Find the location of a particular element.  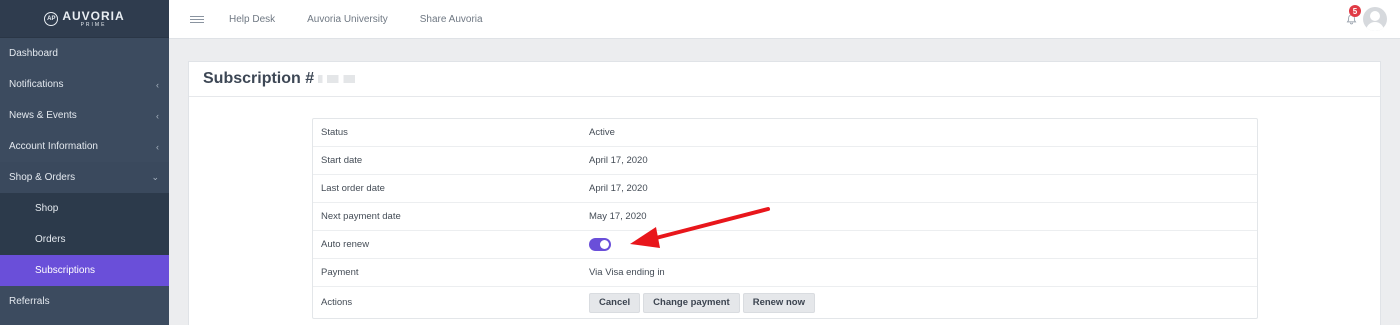

logo-mark: AP AUVORIA PRIME is located at coordinates (84, 19).